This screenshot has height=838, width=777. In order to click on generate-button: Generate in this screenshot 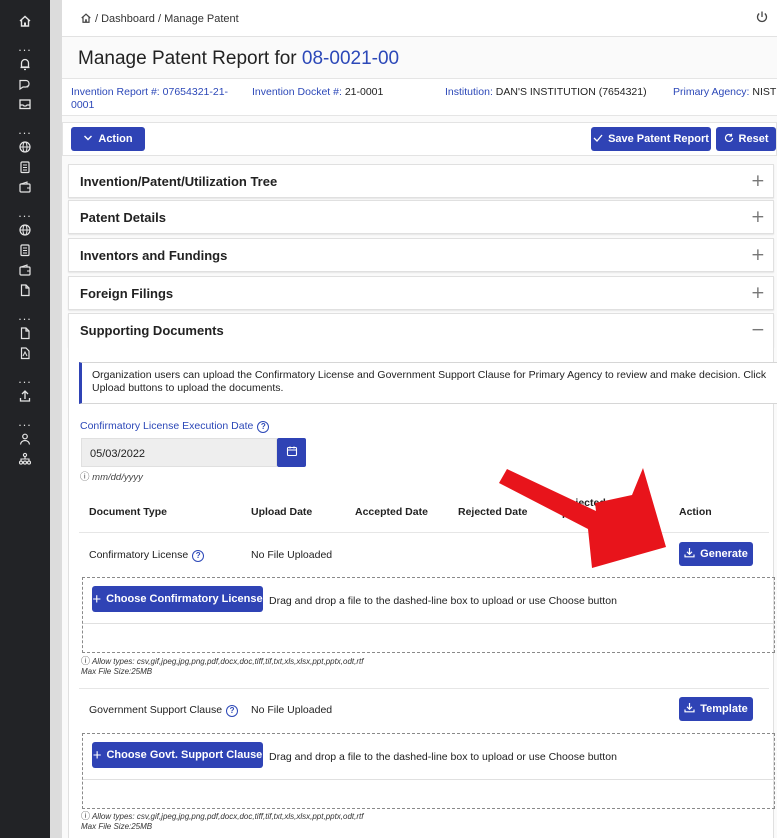, I will do `click(716, 554)`.